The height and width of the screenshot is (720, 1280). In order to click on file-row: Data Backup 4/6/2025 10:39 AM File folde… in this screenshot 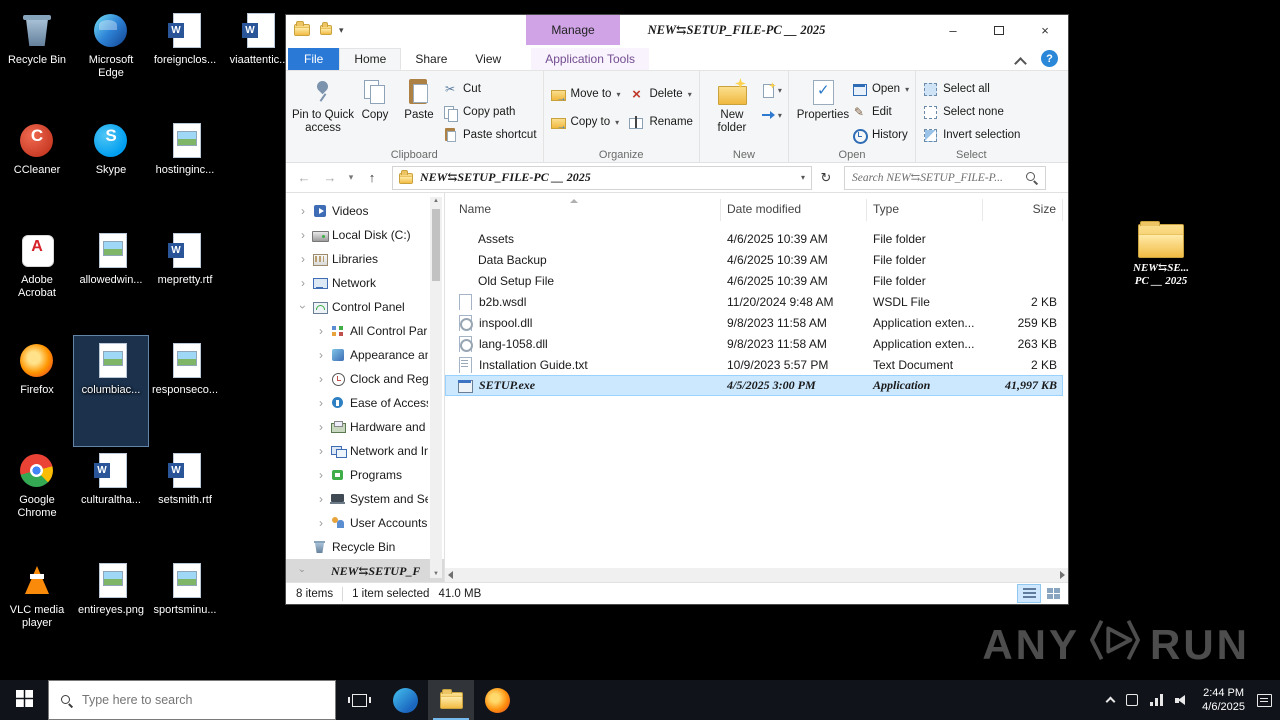, I will do `click(754, 259)`.